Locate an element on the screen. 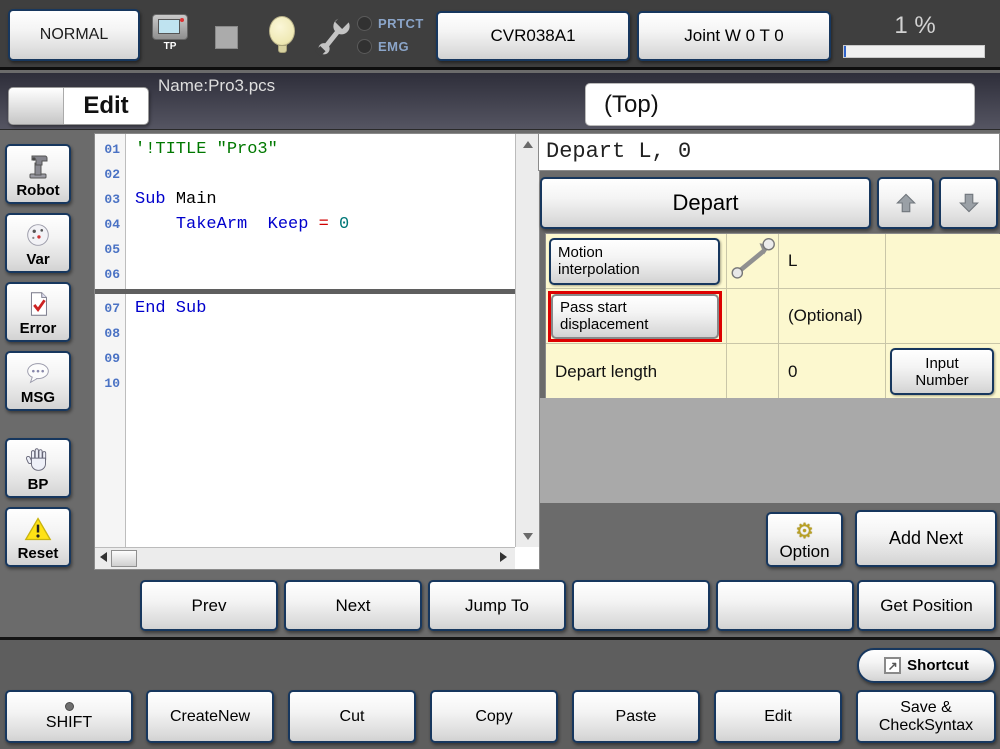  line-number: 04 is located at coordinates (112, 224).